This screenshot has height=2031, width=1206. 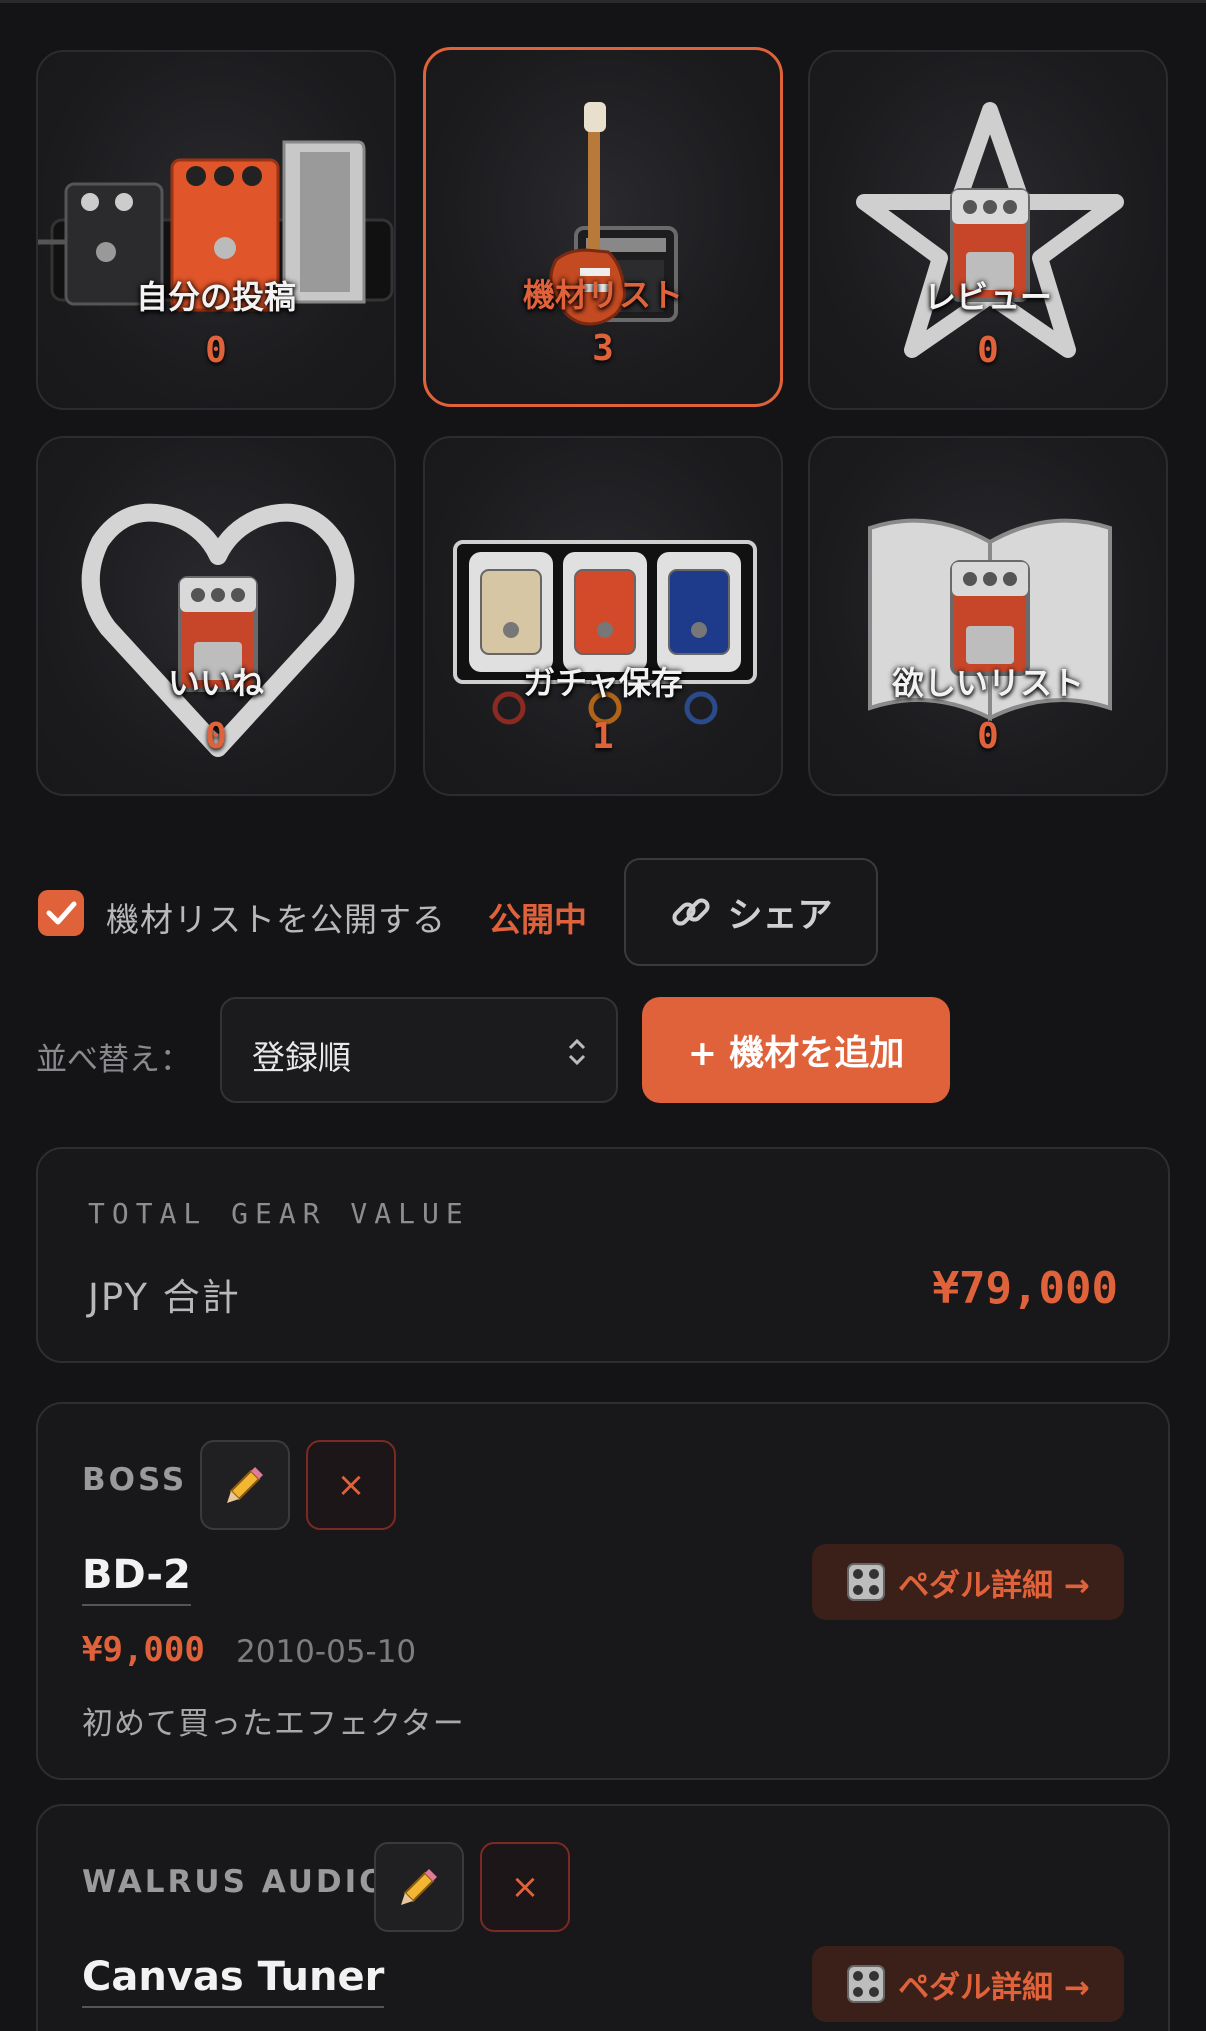 What do you see at coordinates (164, 1297) in the screenshot?
I see `total-label: JPY 合計` at bounding box center [164, 1297].